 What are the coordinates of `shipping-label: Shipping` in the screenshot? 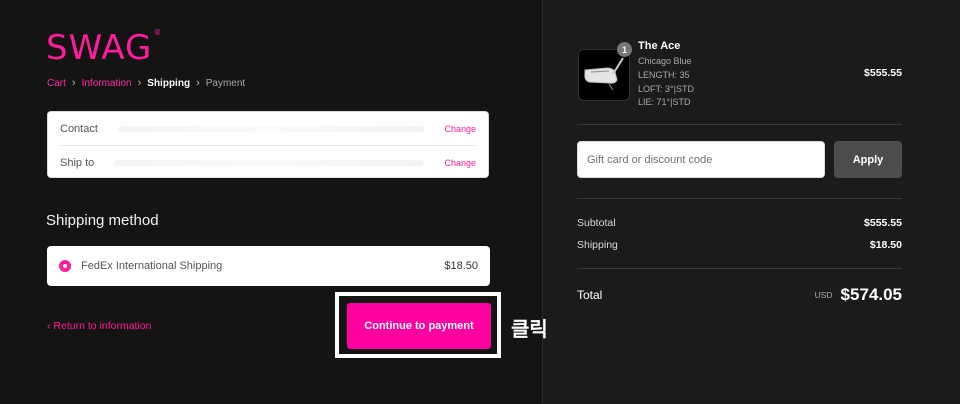 It's located at (597, 245).